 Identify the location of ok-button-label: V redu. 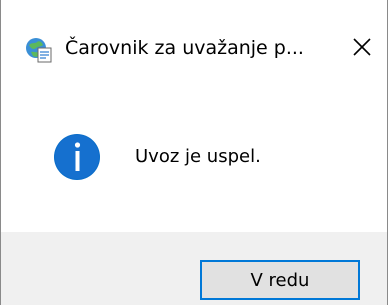
(280, 280).